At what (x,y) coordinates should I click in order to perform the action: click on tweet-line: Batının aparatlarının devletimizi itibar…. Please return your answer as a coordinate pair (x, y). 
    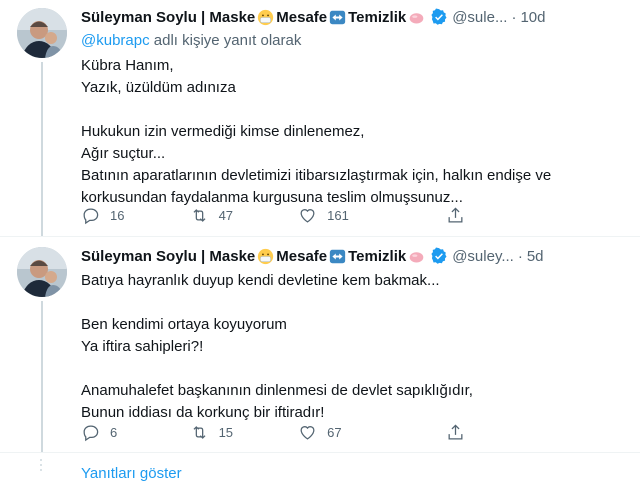
    Looking at the image, I should click on (316, 175).